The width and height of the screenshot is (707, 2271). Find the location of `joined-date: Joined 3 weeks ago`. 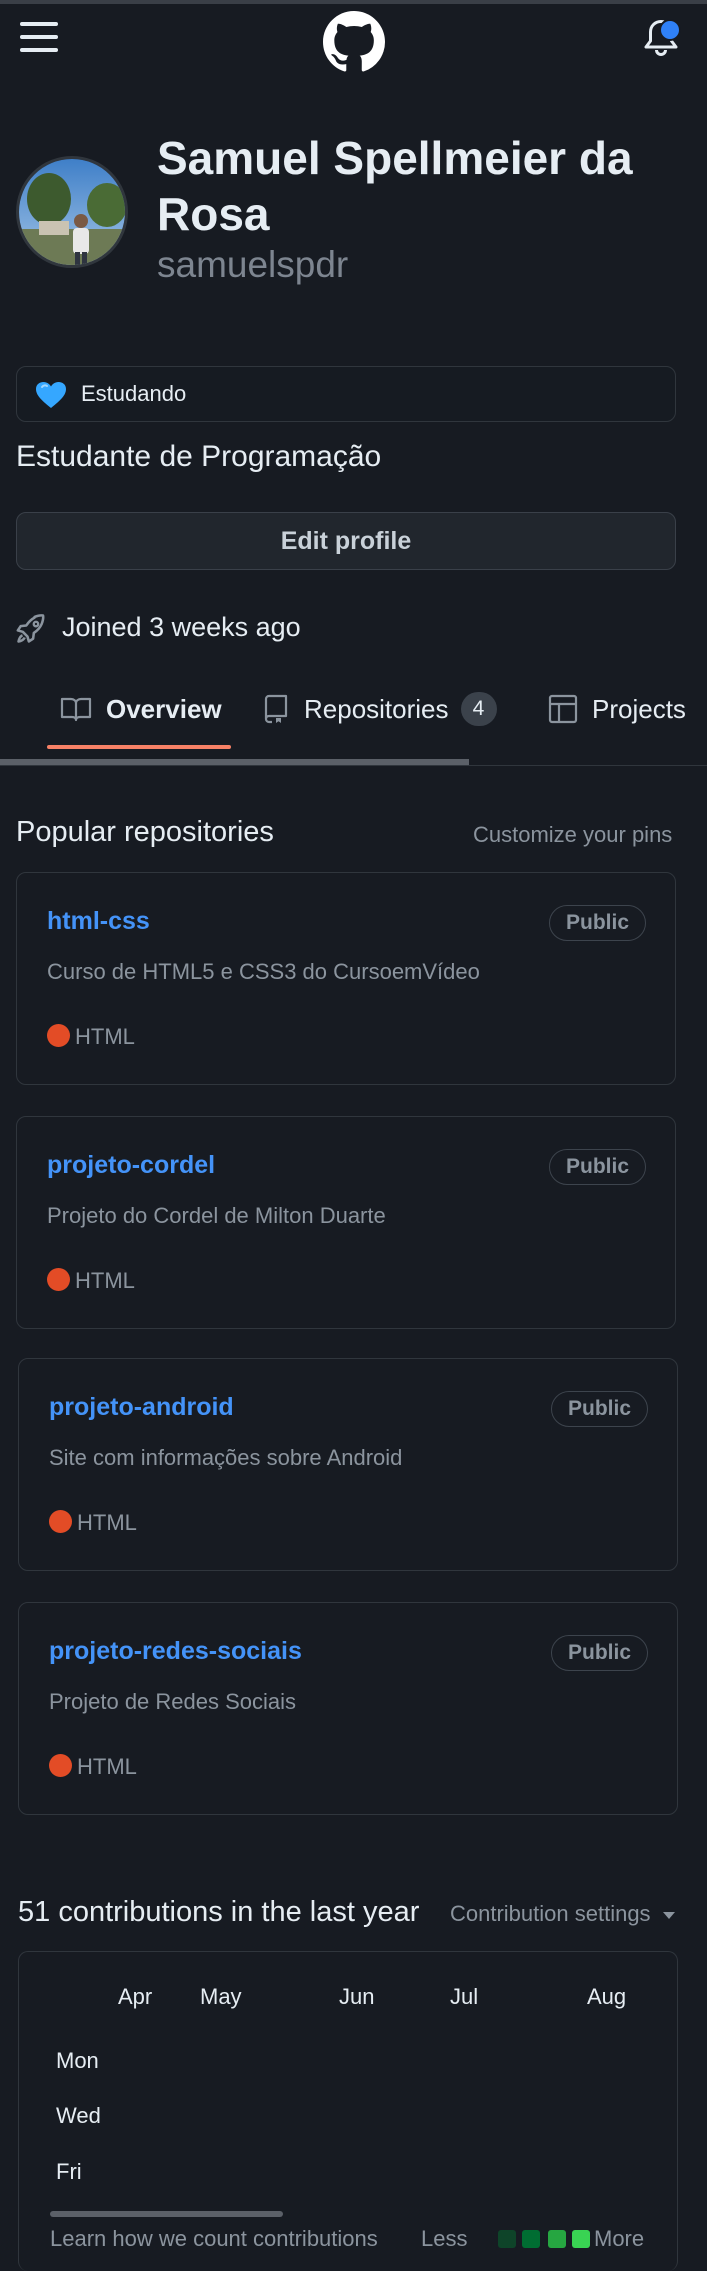

joined-date: Joined 3 weeks ago is located at coordinates (181, 627).